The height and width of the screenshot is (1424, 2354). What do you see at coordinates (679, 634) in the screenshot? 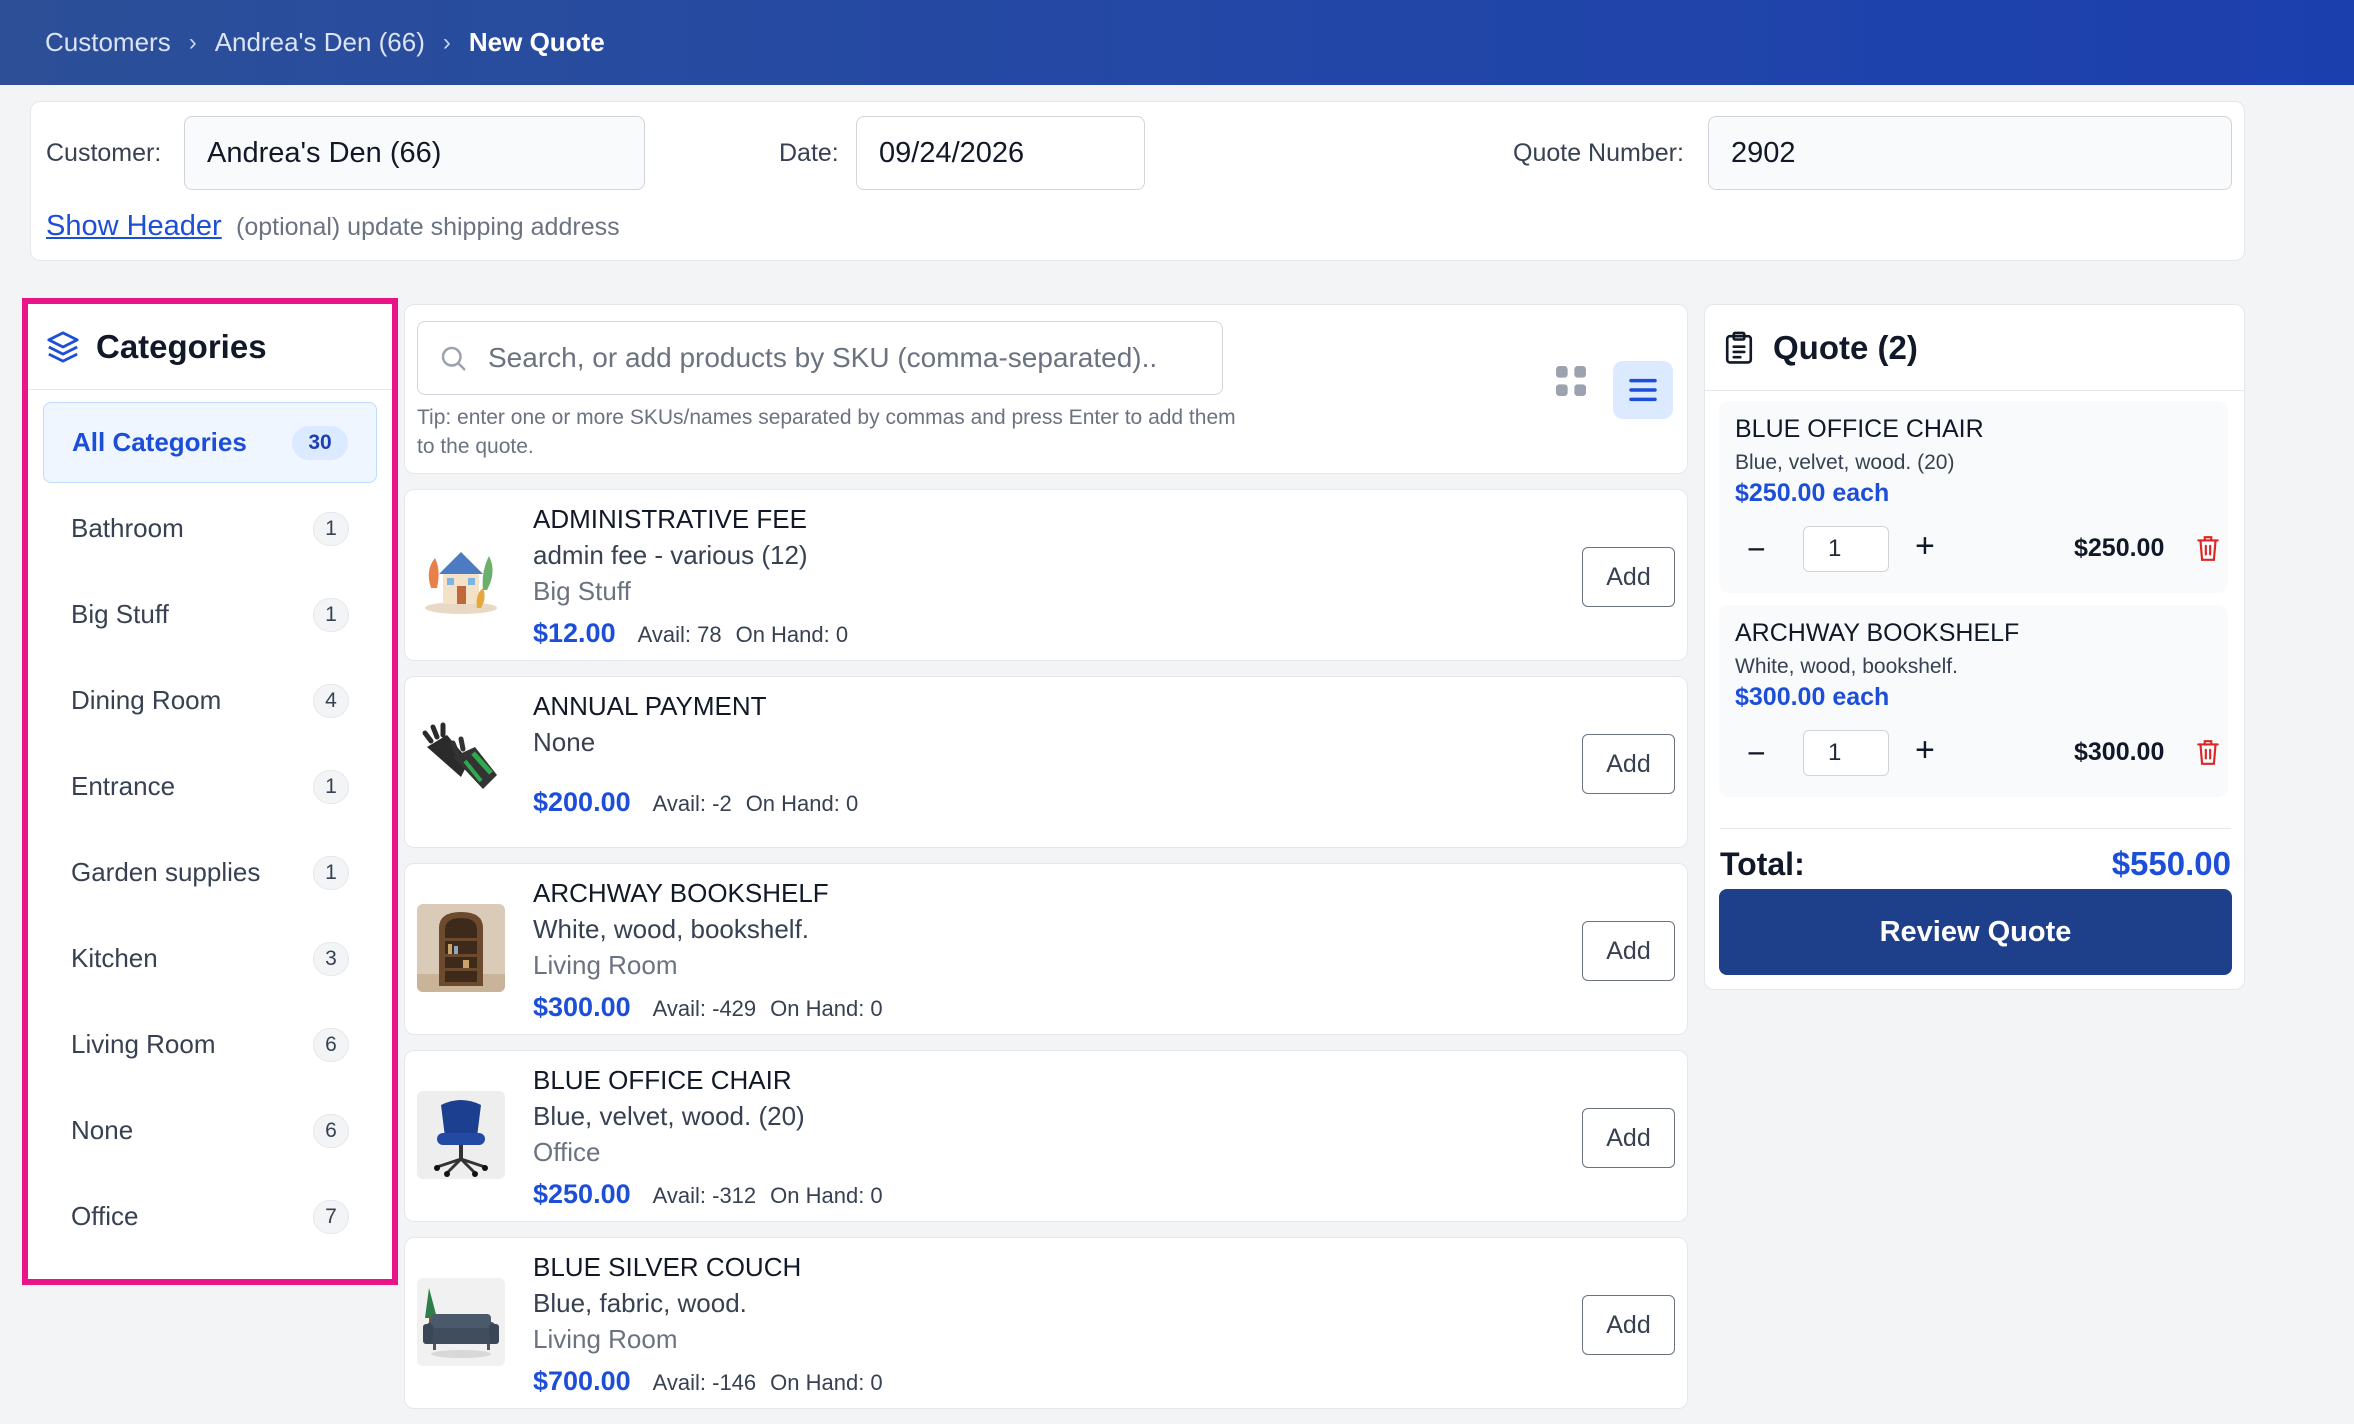
I see `product-available: Avail: 78` at bounding box center [679, 634].